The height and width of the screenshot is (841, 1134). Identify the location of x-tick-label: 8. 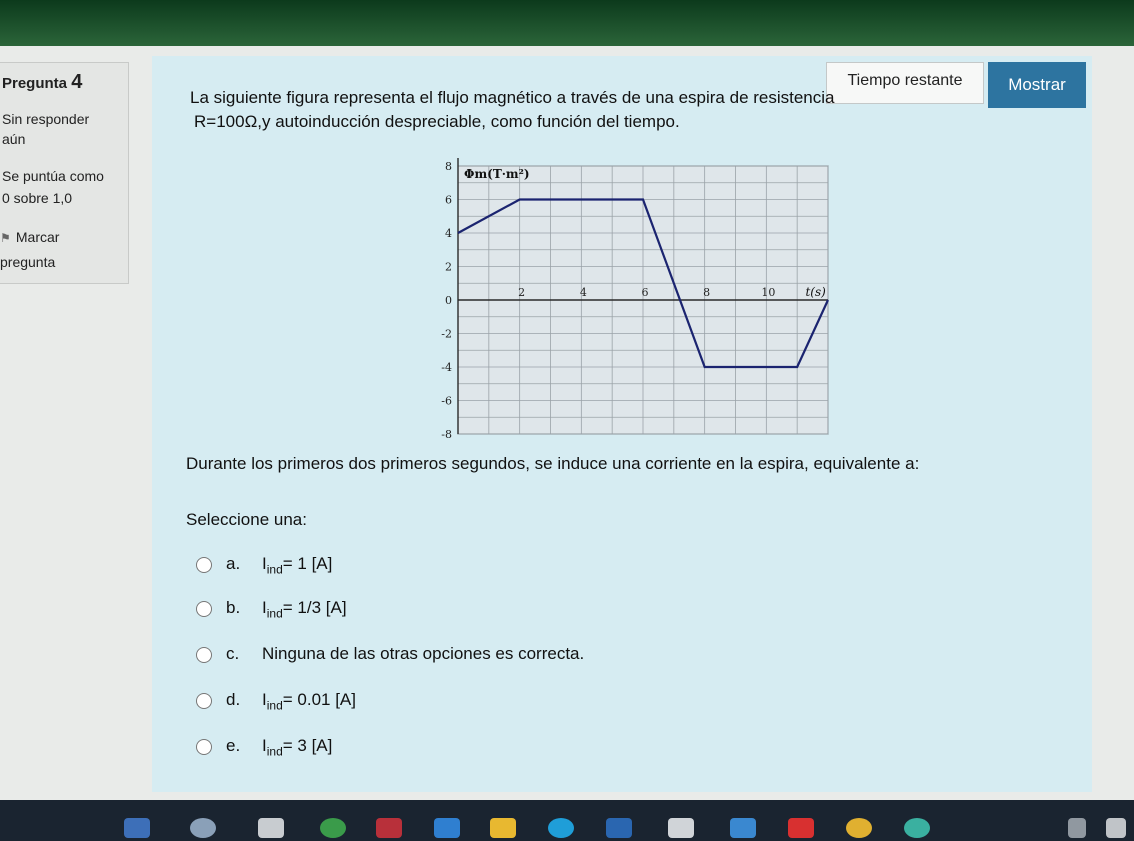
(706, 292).